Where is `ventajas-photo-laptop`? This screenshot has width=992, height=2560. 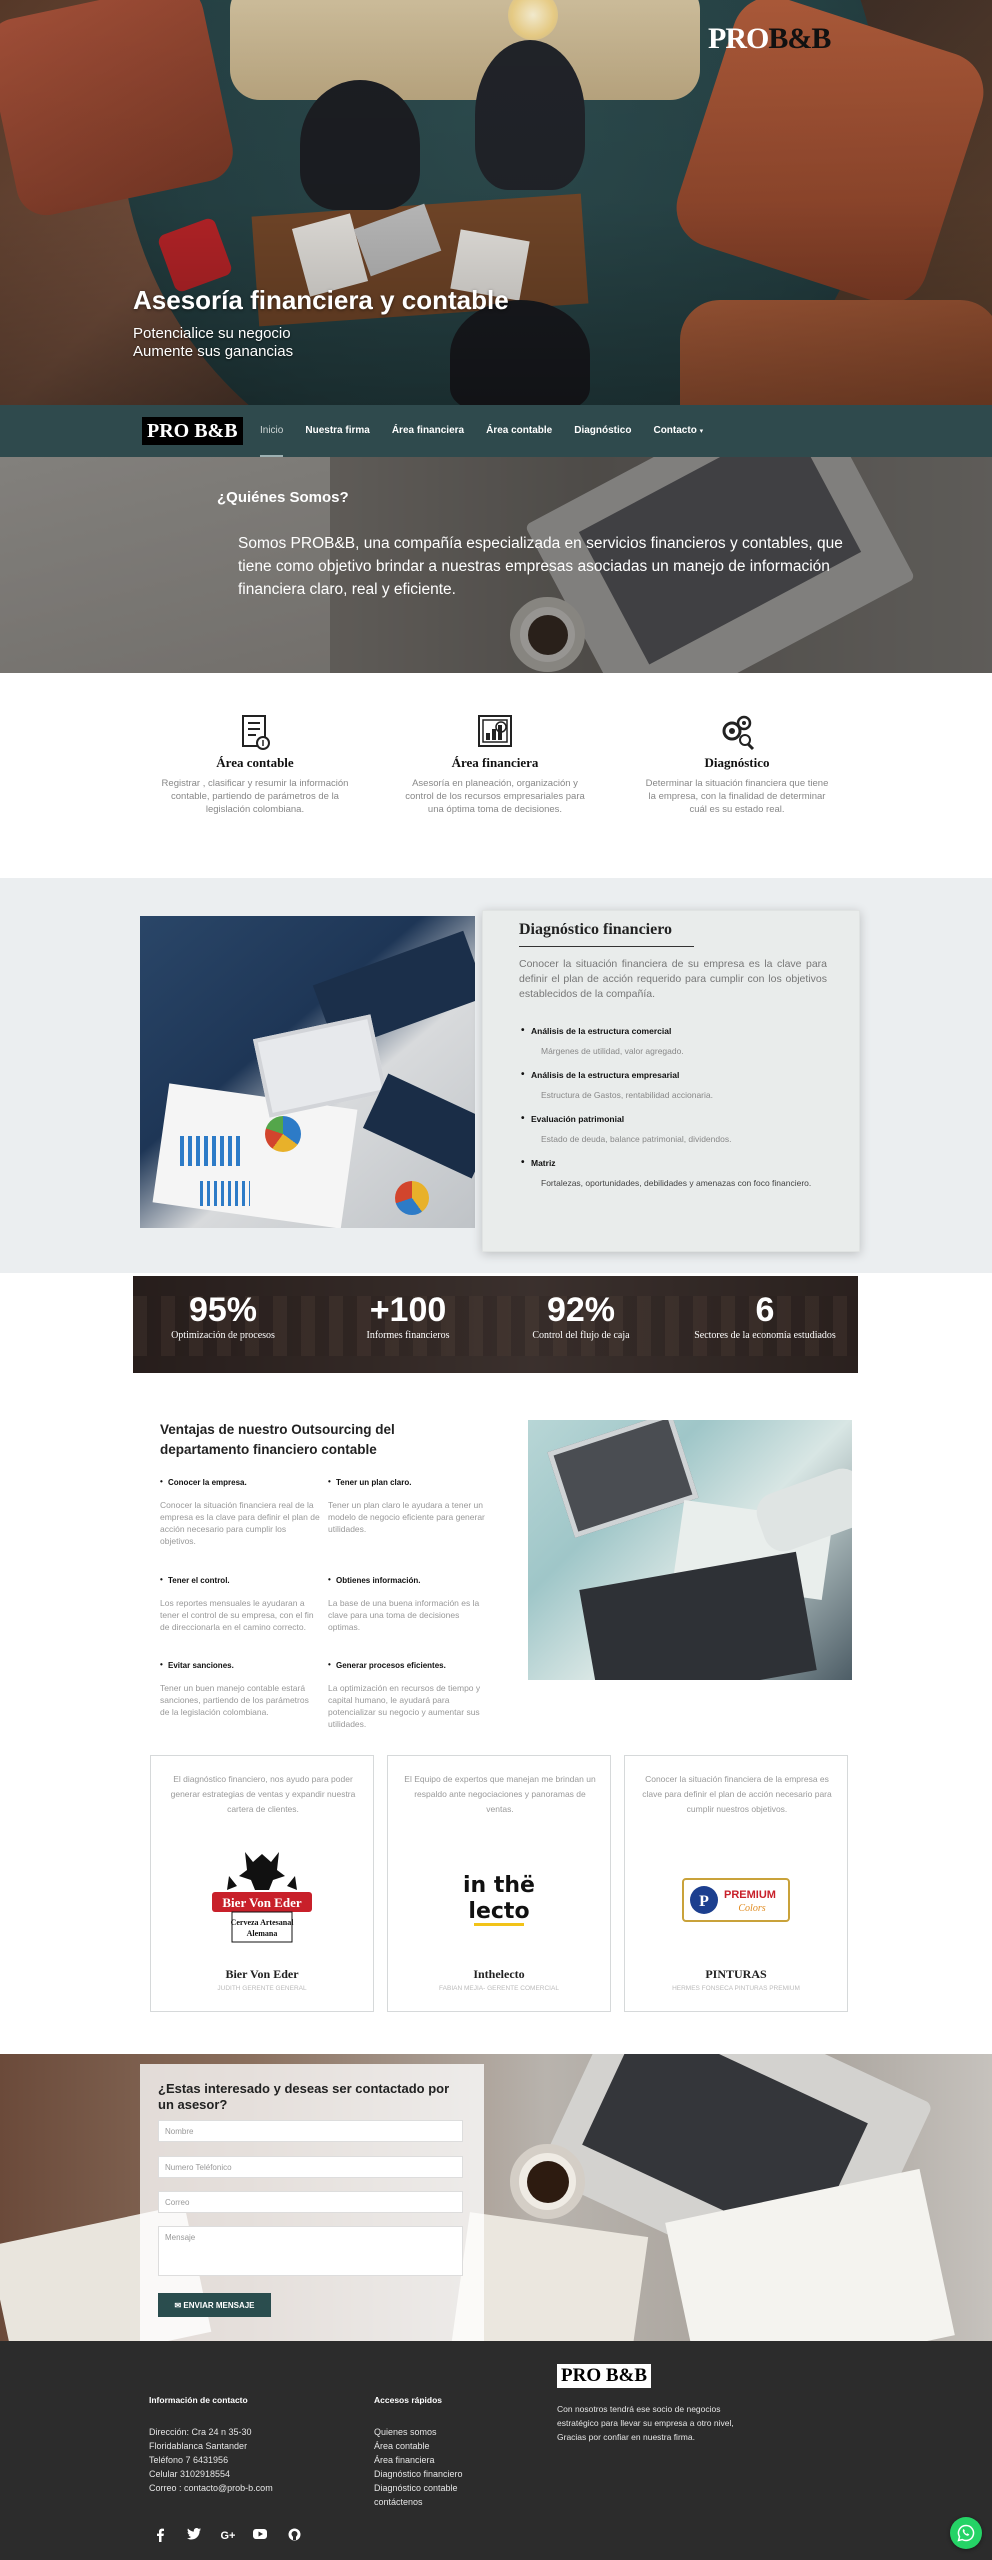
ventajas-photo-laptop is located at coordinates (623, 1479).